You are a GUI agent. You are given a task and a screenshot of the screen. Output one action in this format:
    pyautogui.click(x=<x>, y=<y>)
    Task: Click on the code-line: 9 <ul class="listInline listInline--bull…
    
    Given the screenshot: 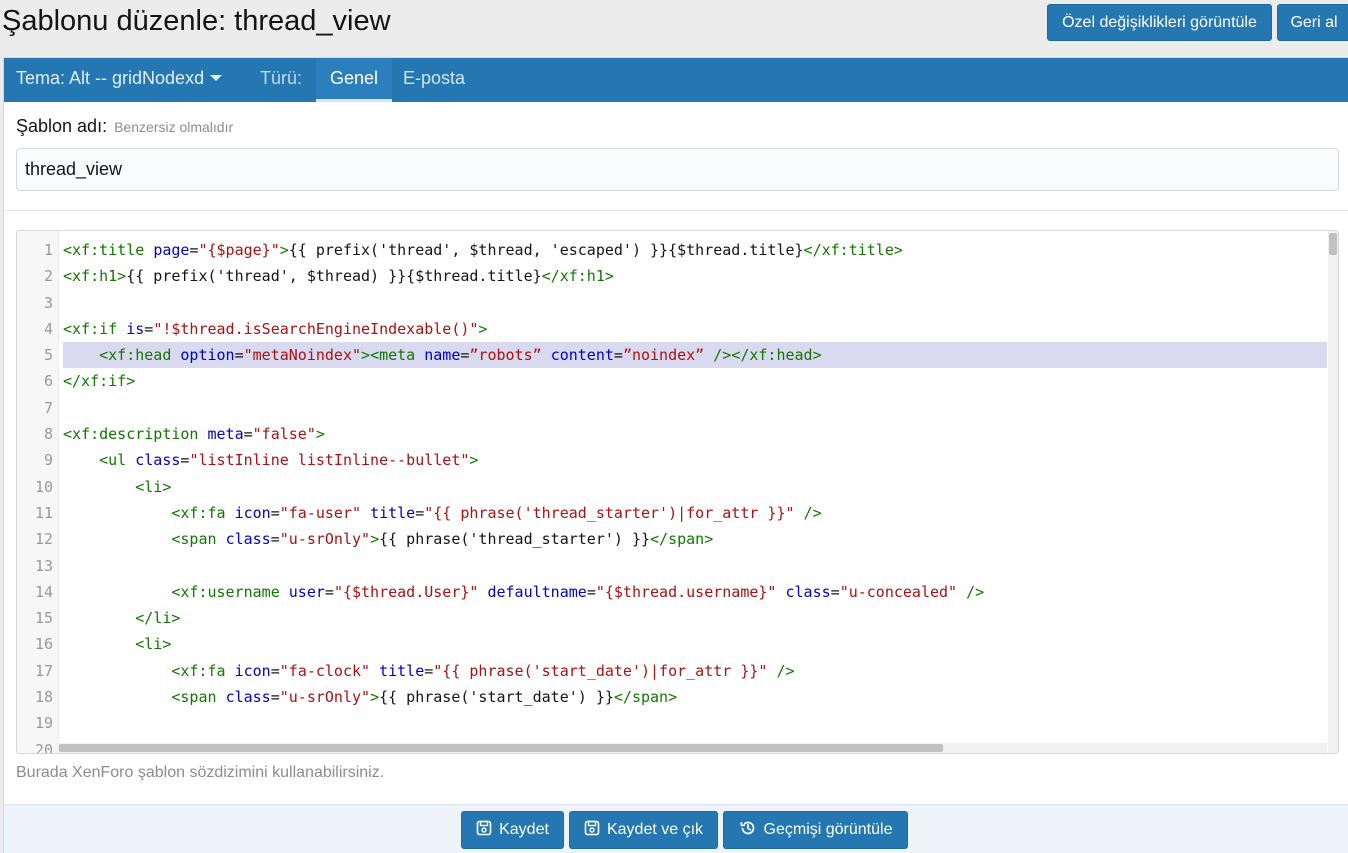 What is the action you would take?
    pyautogui.click(x=672, y=460)
    